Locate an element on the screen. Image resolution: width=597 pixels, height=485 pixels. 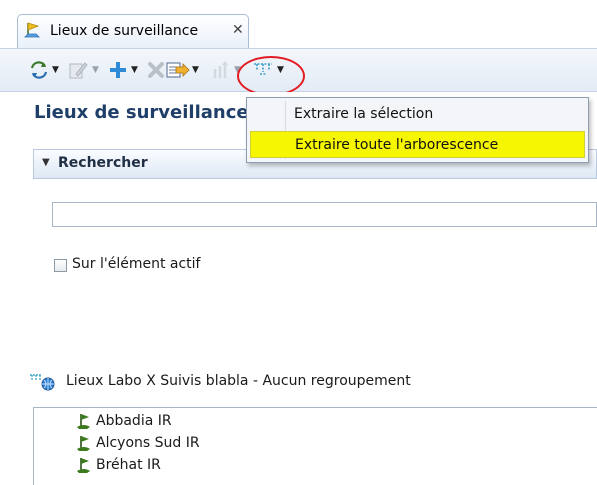
edit-dropdown-arrow: ▼ is located at coordinates (95, 70).